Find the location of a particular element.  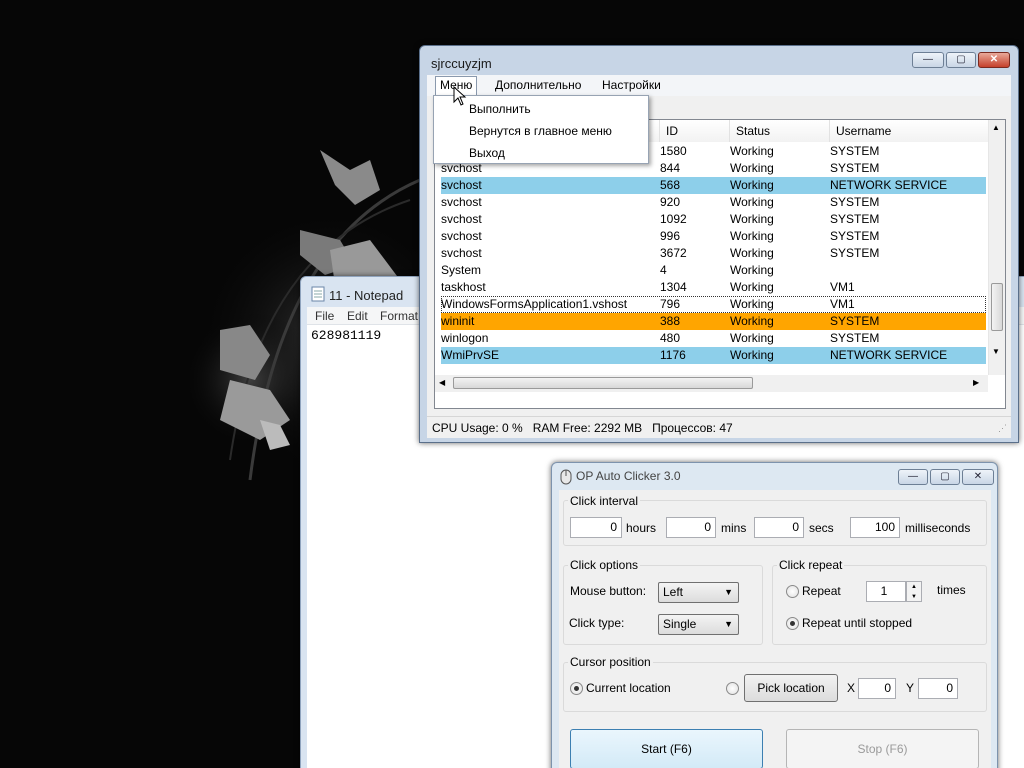

process-id-cell: 3672 is located at coordinates (673, 253).